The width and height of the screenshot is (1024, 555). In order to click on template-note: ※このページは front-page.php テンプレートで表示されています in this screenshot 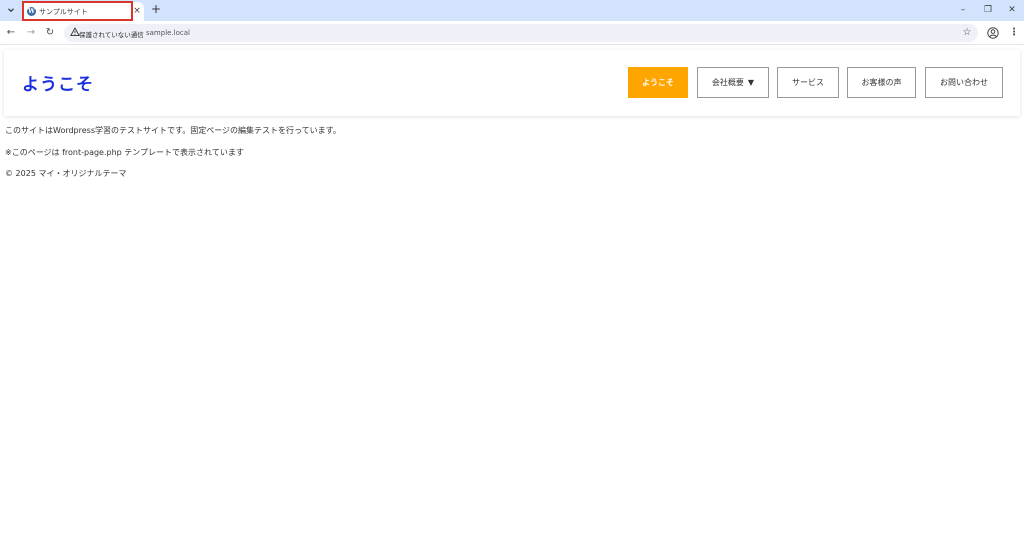, I will do `click(124, 152)`.